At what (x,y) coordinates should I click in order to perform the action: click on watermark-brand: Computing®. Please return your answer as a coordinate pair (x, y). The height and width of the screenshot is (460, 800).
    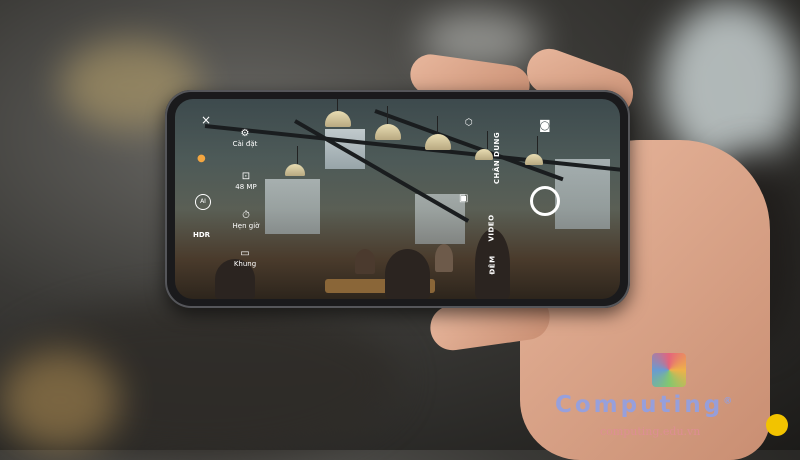
    Looking at the image, I should click on (645, 405).